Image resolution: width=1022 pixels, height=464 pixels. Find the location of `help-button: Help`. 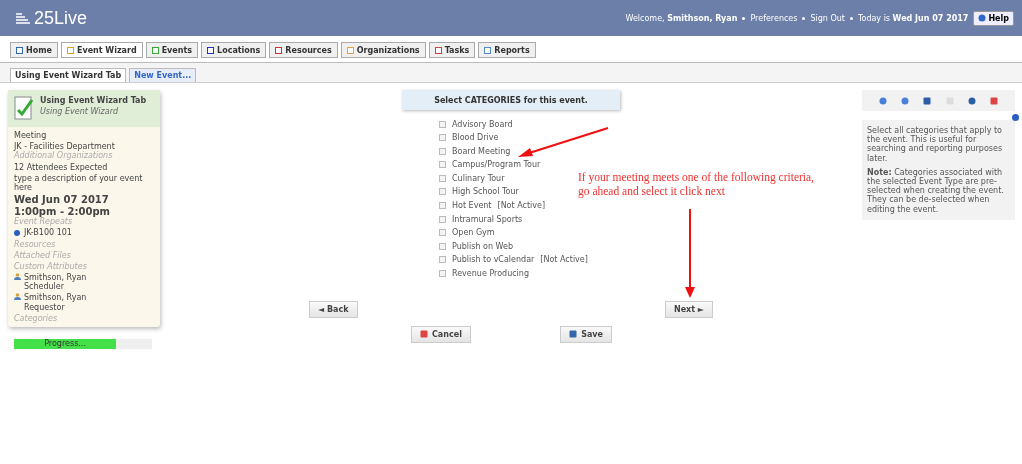

help-button: Help is located at coordinates (993, 18).